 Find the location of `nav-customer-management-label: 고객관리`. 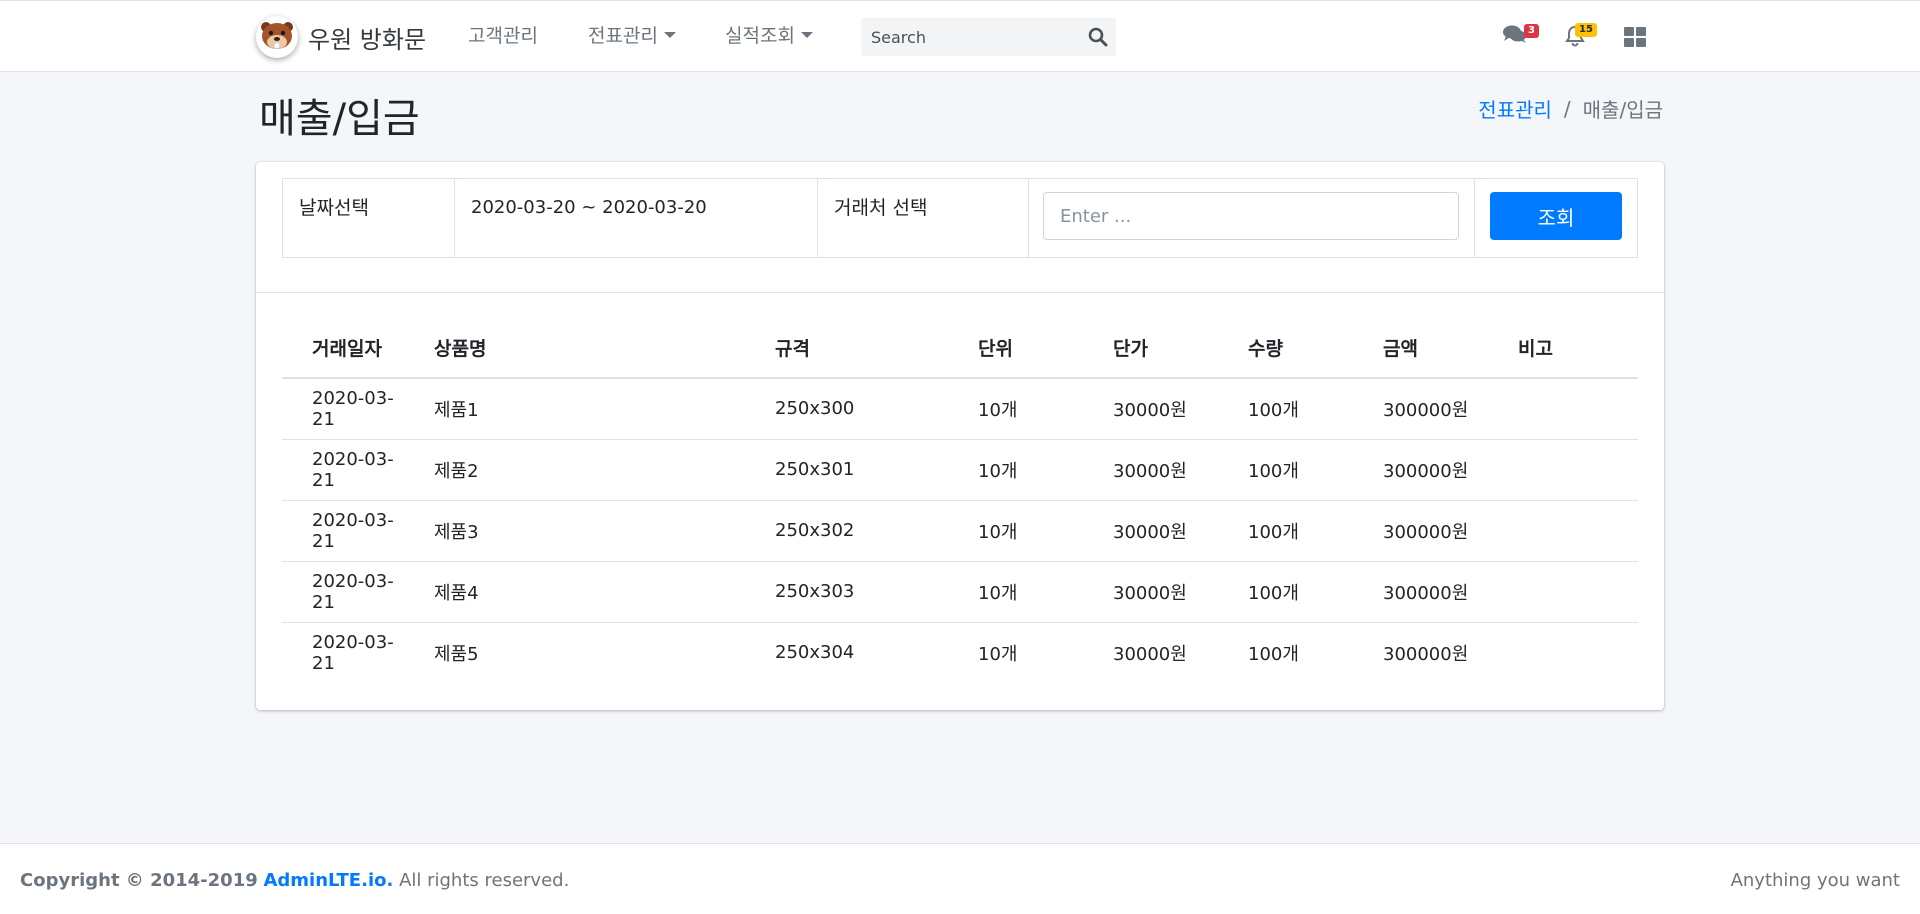

nav-customer-management-label: 고객관리 is located at coordinates (503, 36).